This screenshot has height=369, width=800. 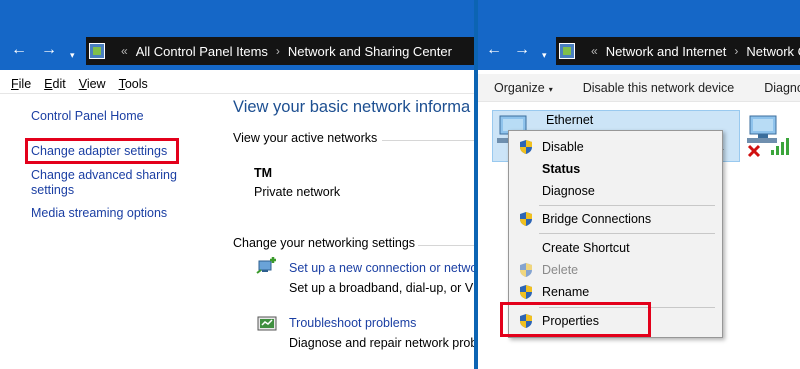 I want to click on red-x-icon, so click(x=754, y=151).